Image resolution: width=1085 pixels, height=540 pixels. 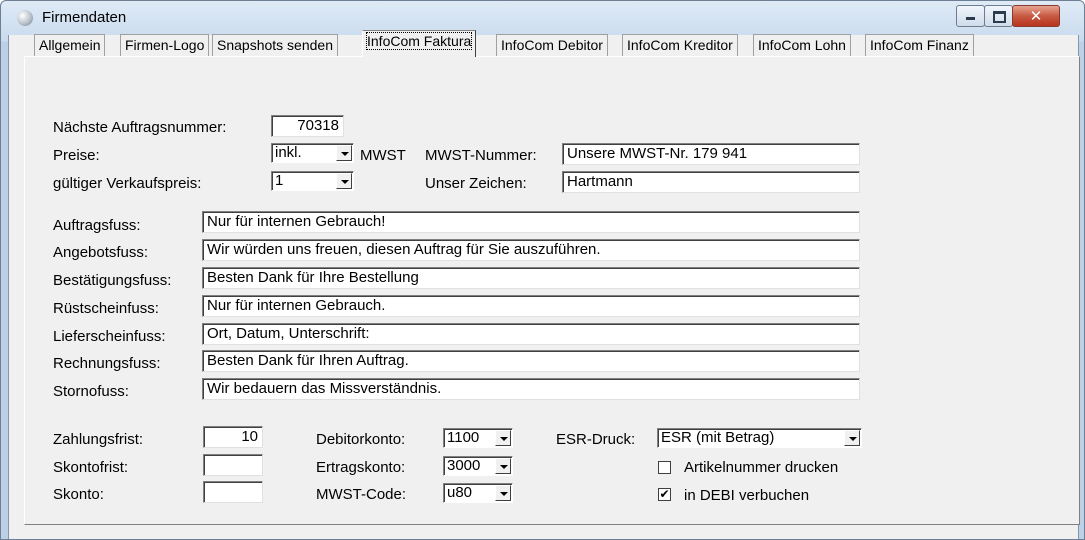 I want to click on sale-price-select-value: 1, so click(x=279, y=180).